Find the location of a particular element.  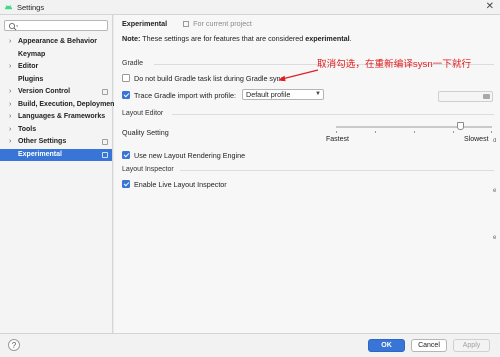

window-title: Settings is located at coordinates (31, 7).